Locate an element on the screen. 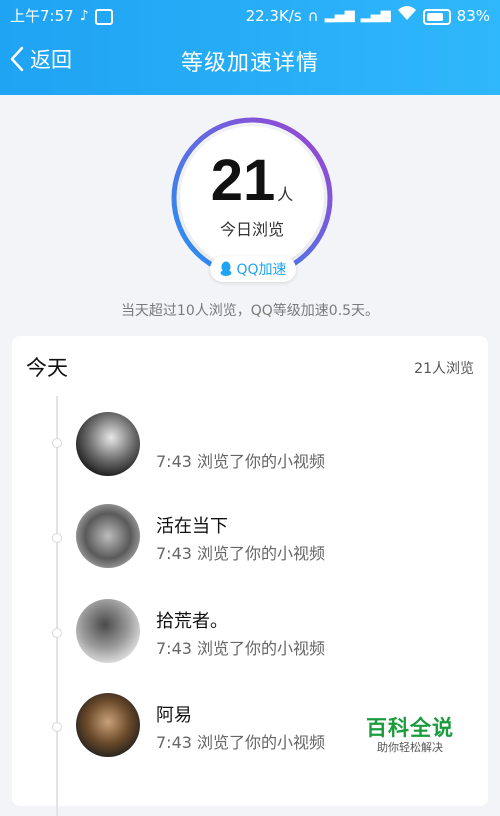  card-view-count: 21人浏览 is located at coordinates (444, 369).